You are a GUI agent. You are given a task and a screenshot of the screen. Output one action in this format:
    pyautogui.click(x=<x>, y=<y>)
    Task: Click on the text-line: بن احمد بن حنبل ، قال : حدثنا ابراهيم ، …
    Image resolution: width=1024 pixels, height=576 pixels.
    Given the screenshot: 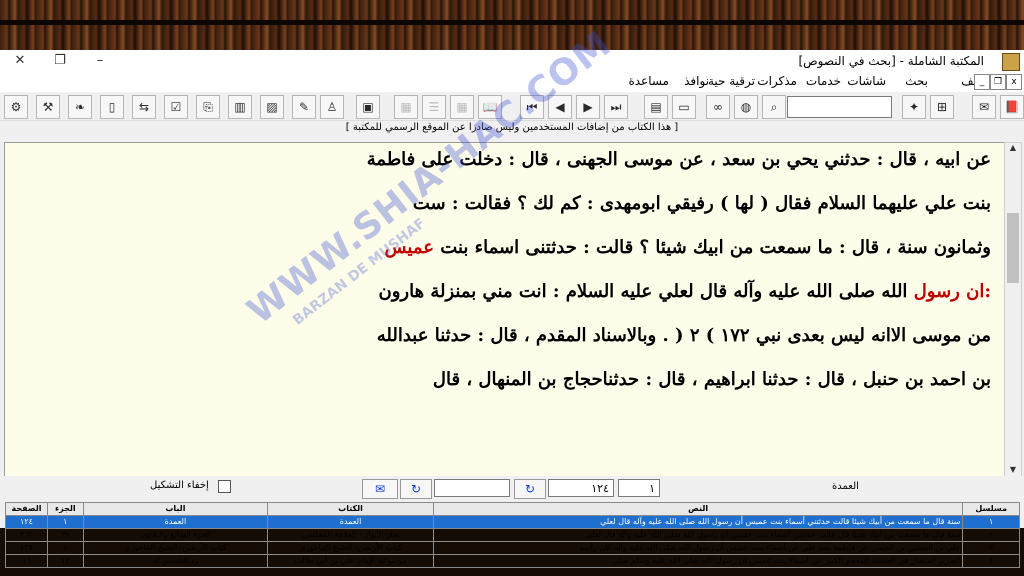 What is the action you would take?
    pyautogui.click(x=712, y=379)
    